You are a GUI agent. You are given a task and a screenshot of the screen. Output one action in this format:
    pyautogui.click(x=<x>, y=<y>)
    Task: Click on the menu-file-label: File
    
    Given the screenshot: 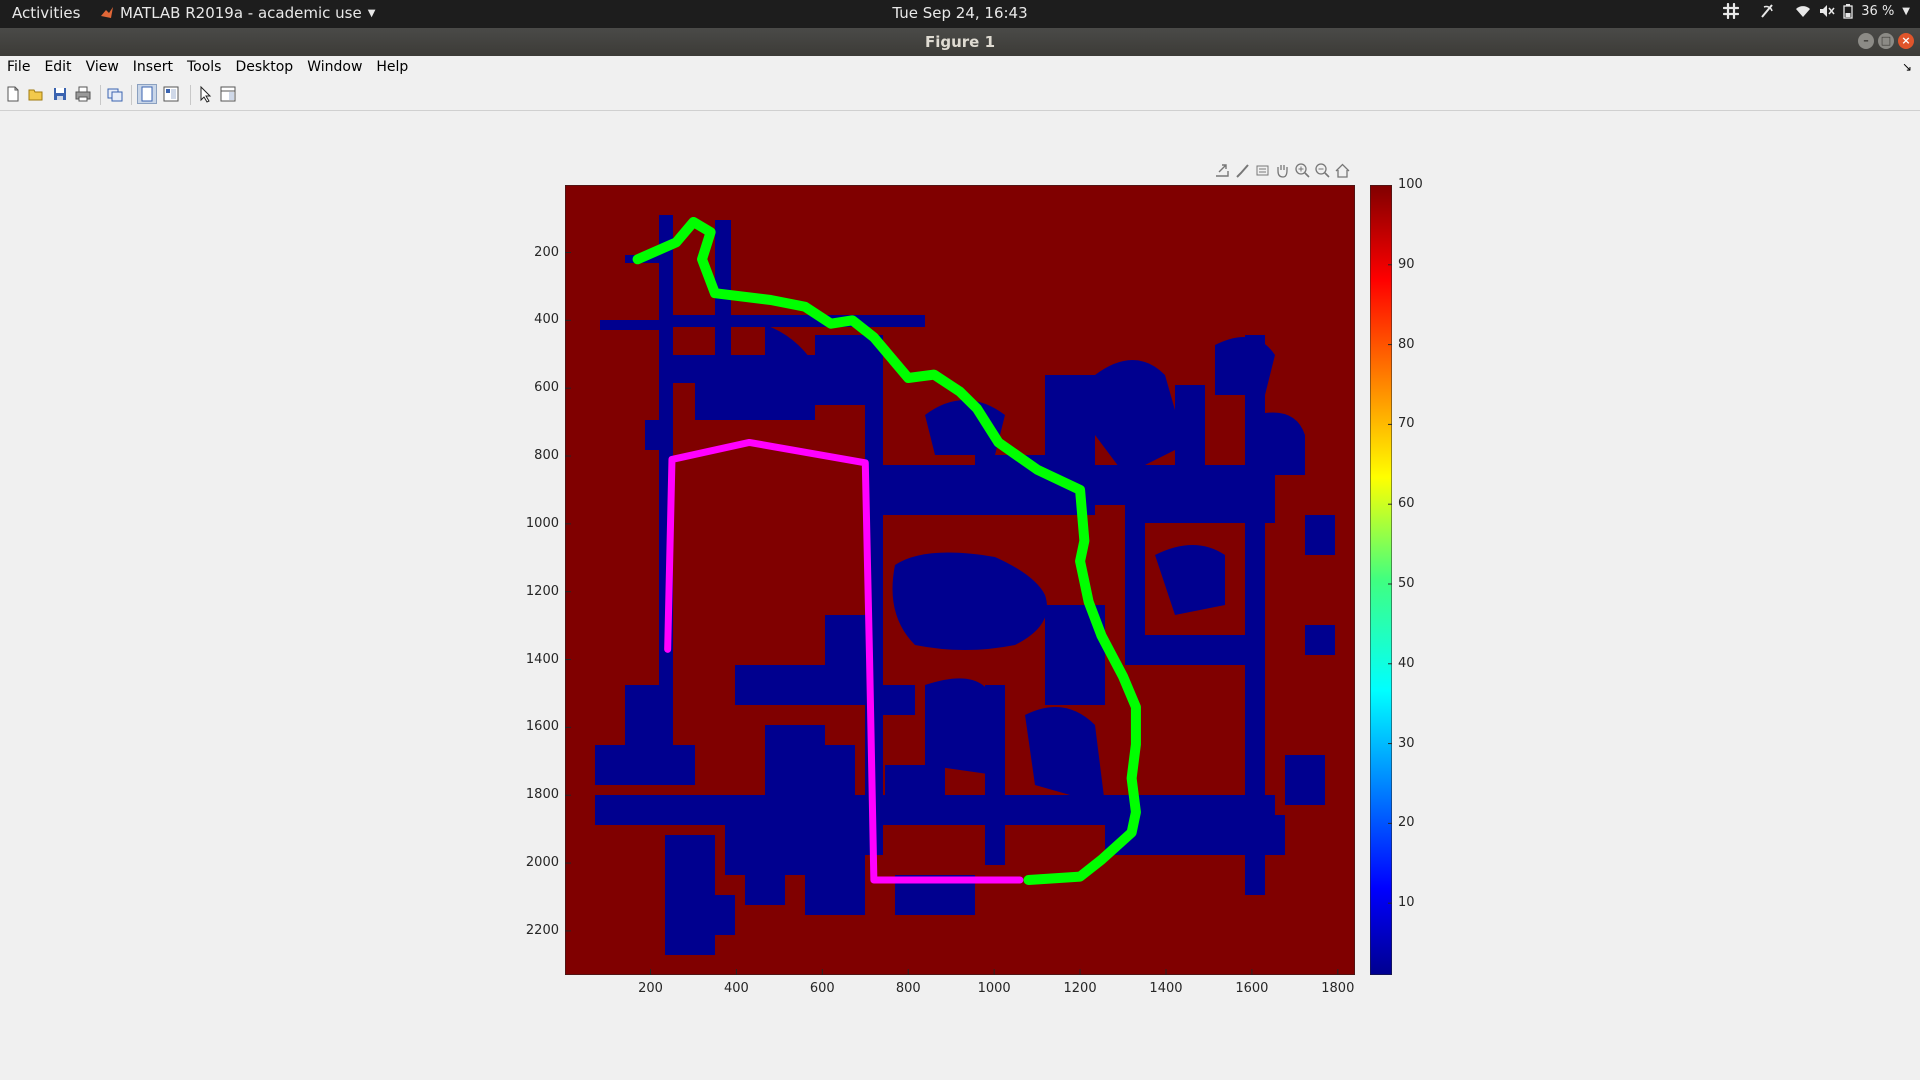 What is the action you would take?
    pyautogui.click(x=19, y=67)
    